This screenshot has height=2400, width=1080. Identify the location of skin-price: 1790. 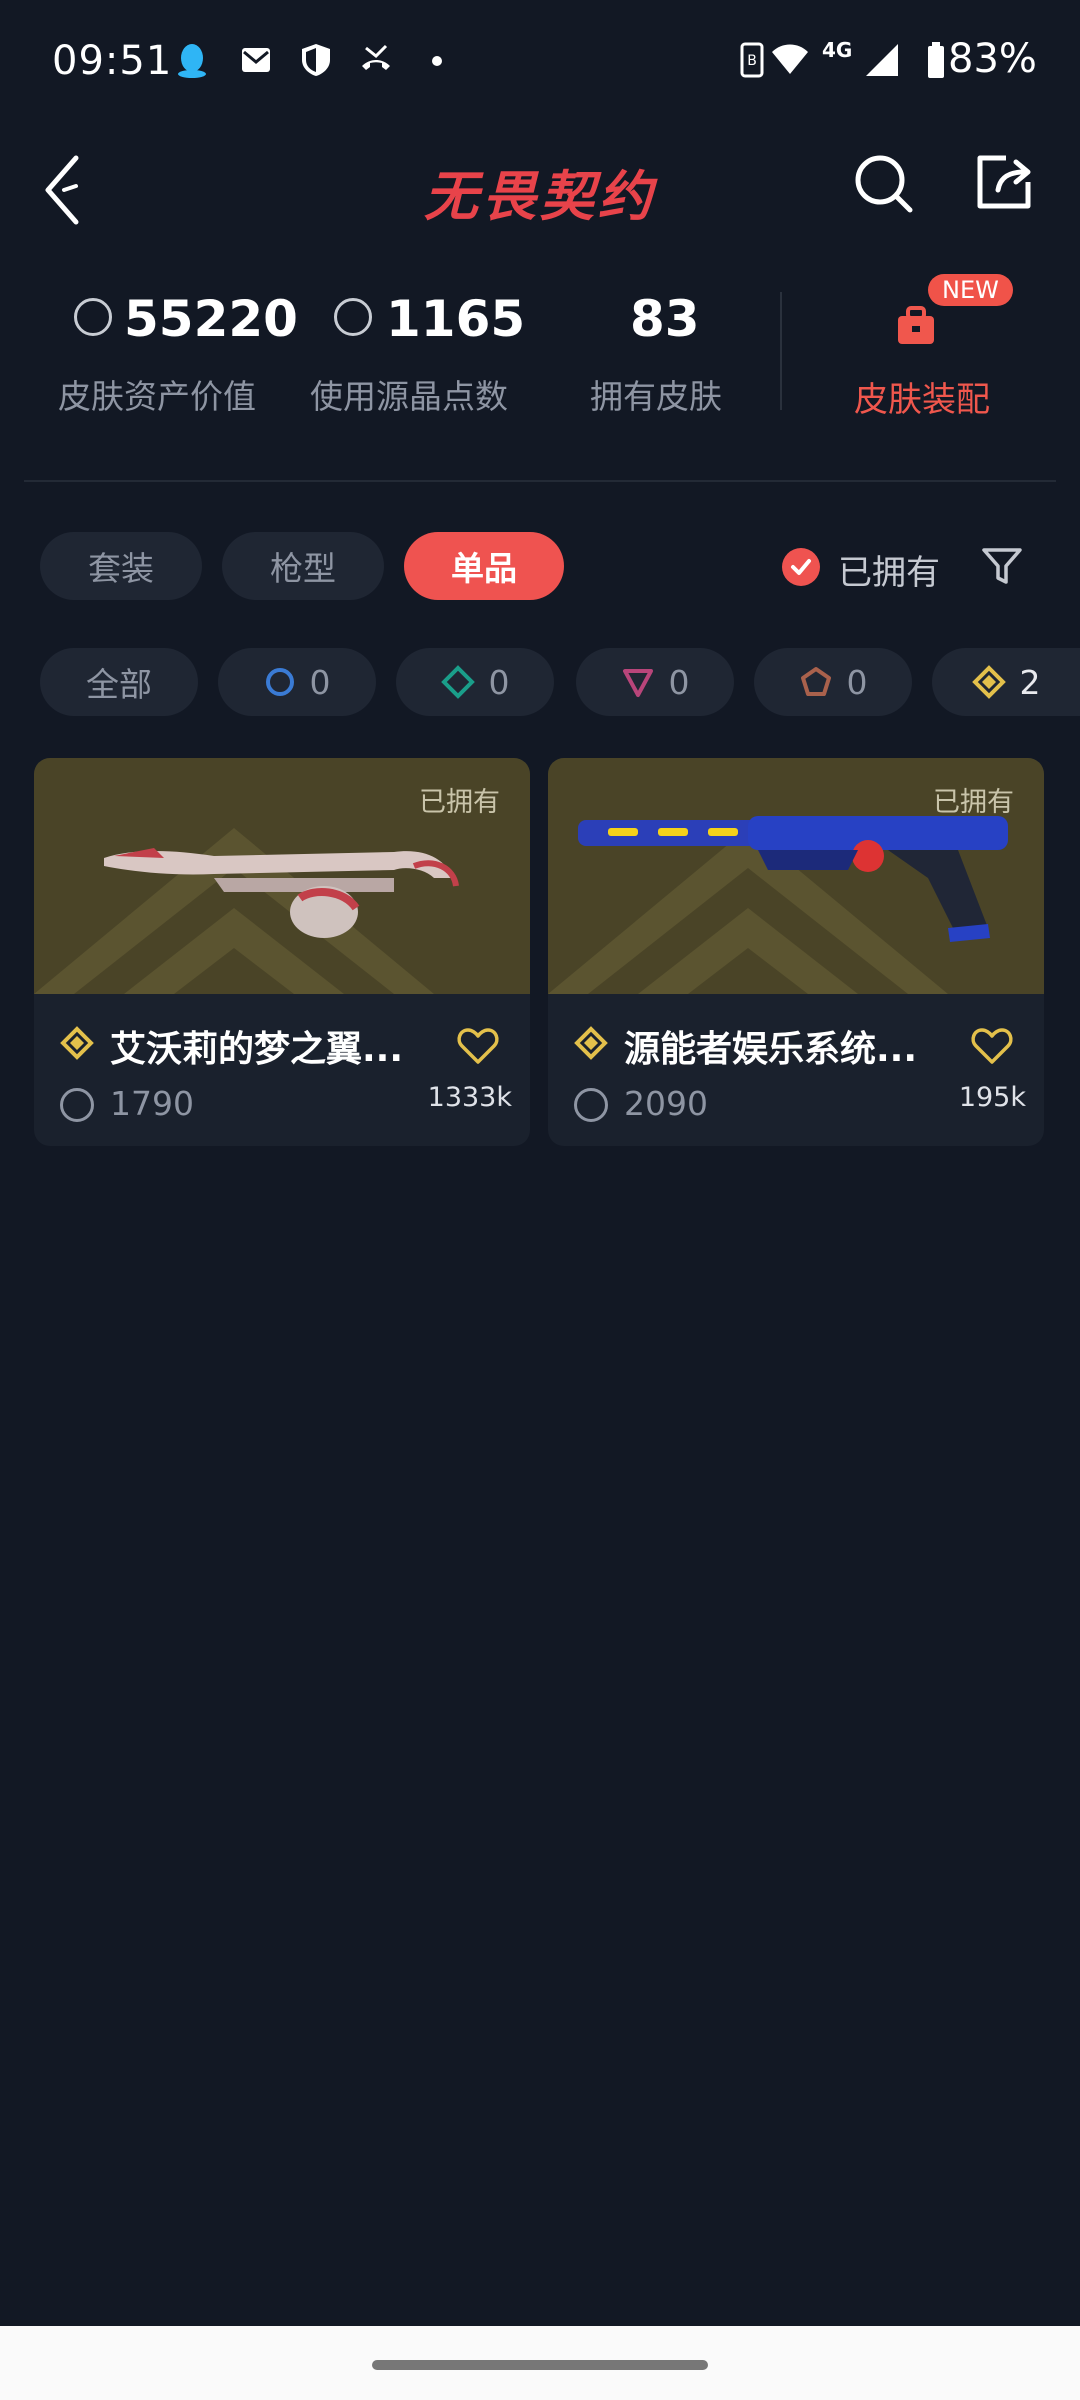
(152, 1103).